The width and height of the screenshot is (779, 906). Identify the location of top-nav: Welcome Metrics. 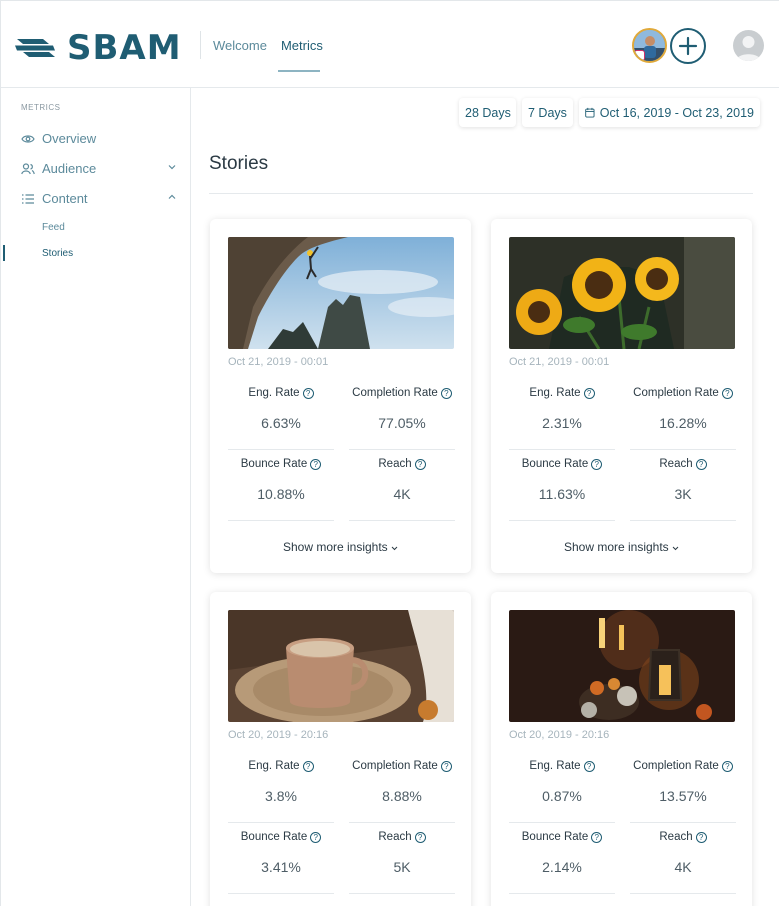
(268, 45).